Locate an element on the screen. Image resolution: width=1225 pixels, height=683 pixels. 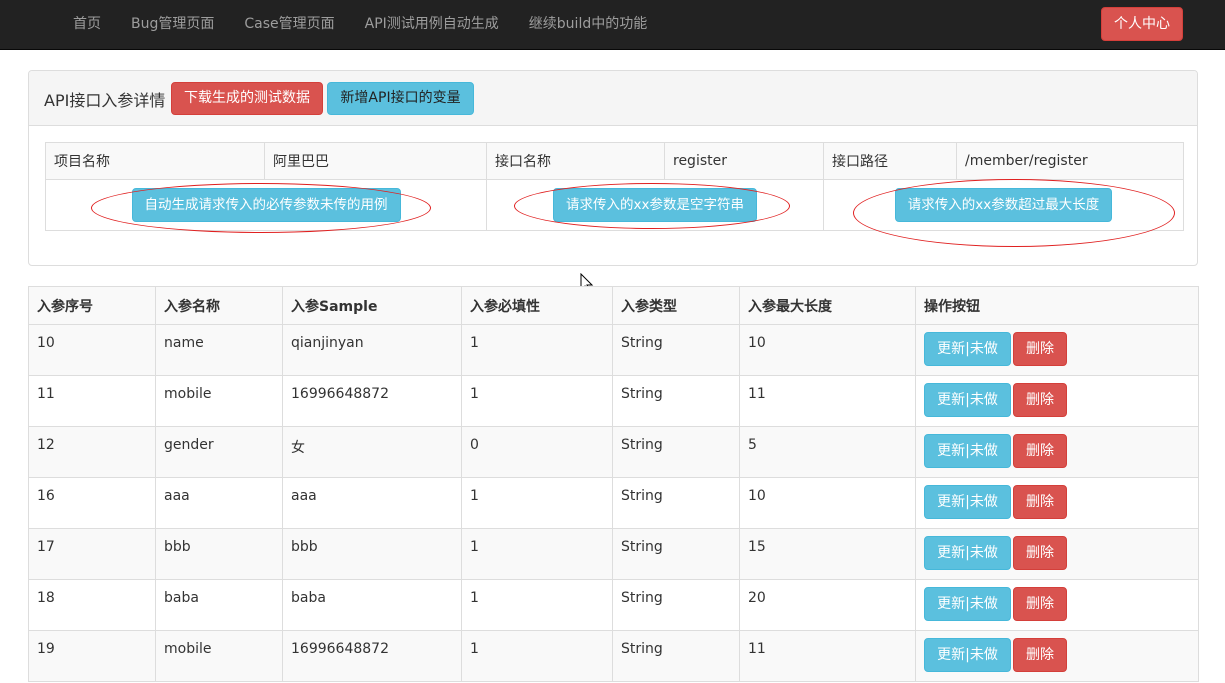
project-name-value: 阿里巴巴 is located at coordinates (375, 161).